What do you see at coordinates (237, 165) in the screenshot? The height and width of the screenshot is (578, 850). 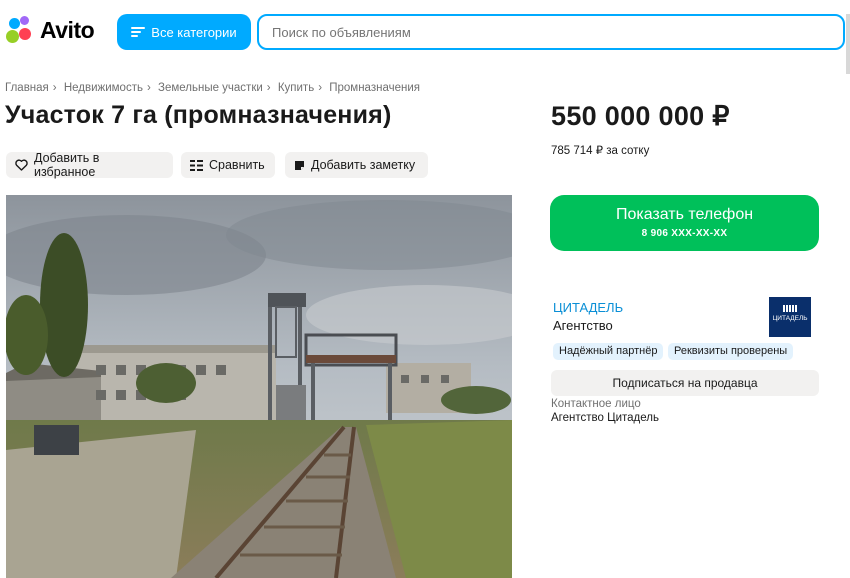 I see `compare-label: Сравнить` at bounding box center [237, 165].